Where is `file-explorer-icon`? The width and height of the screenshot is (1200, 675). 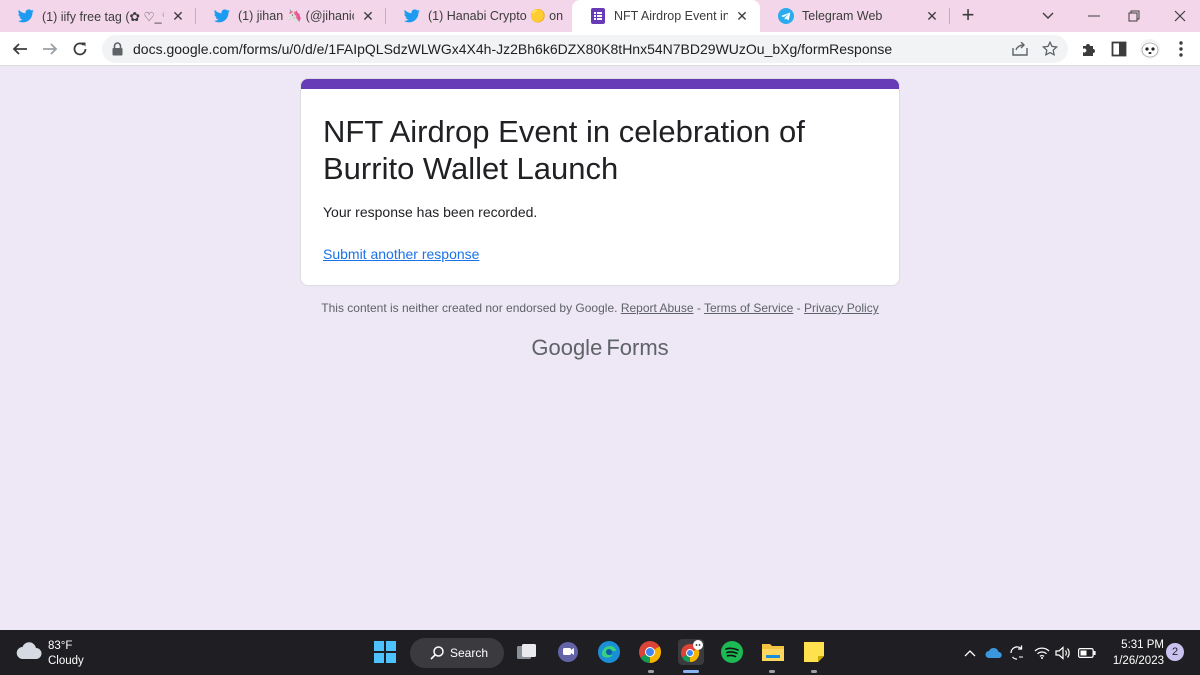
file-explorer-icon is located at coordinates (773, 652).